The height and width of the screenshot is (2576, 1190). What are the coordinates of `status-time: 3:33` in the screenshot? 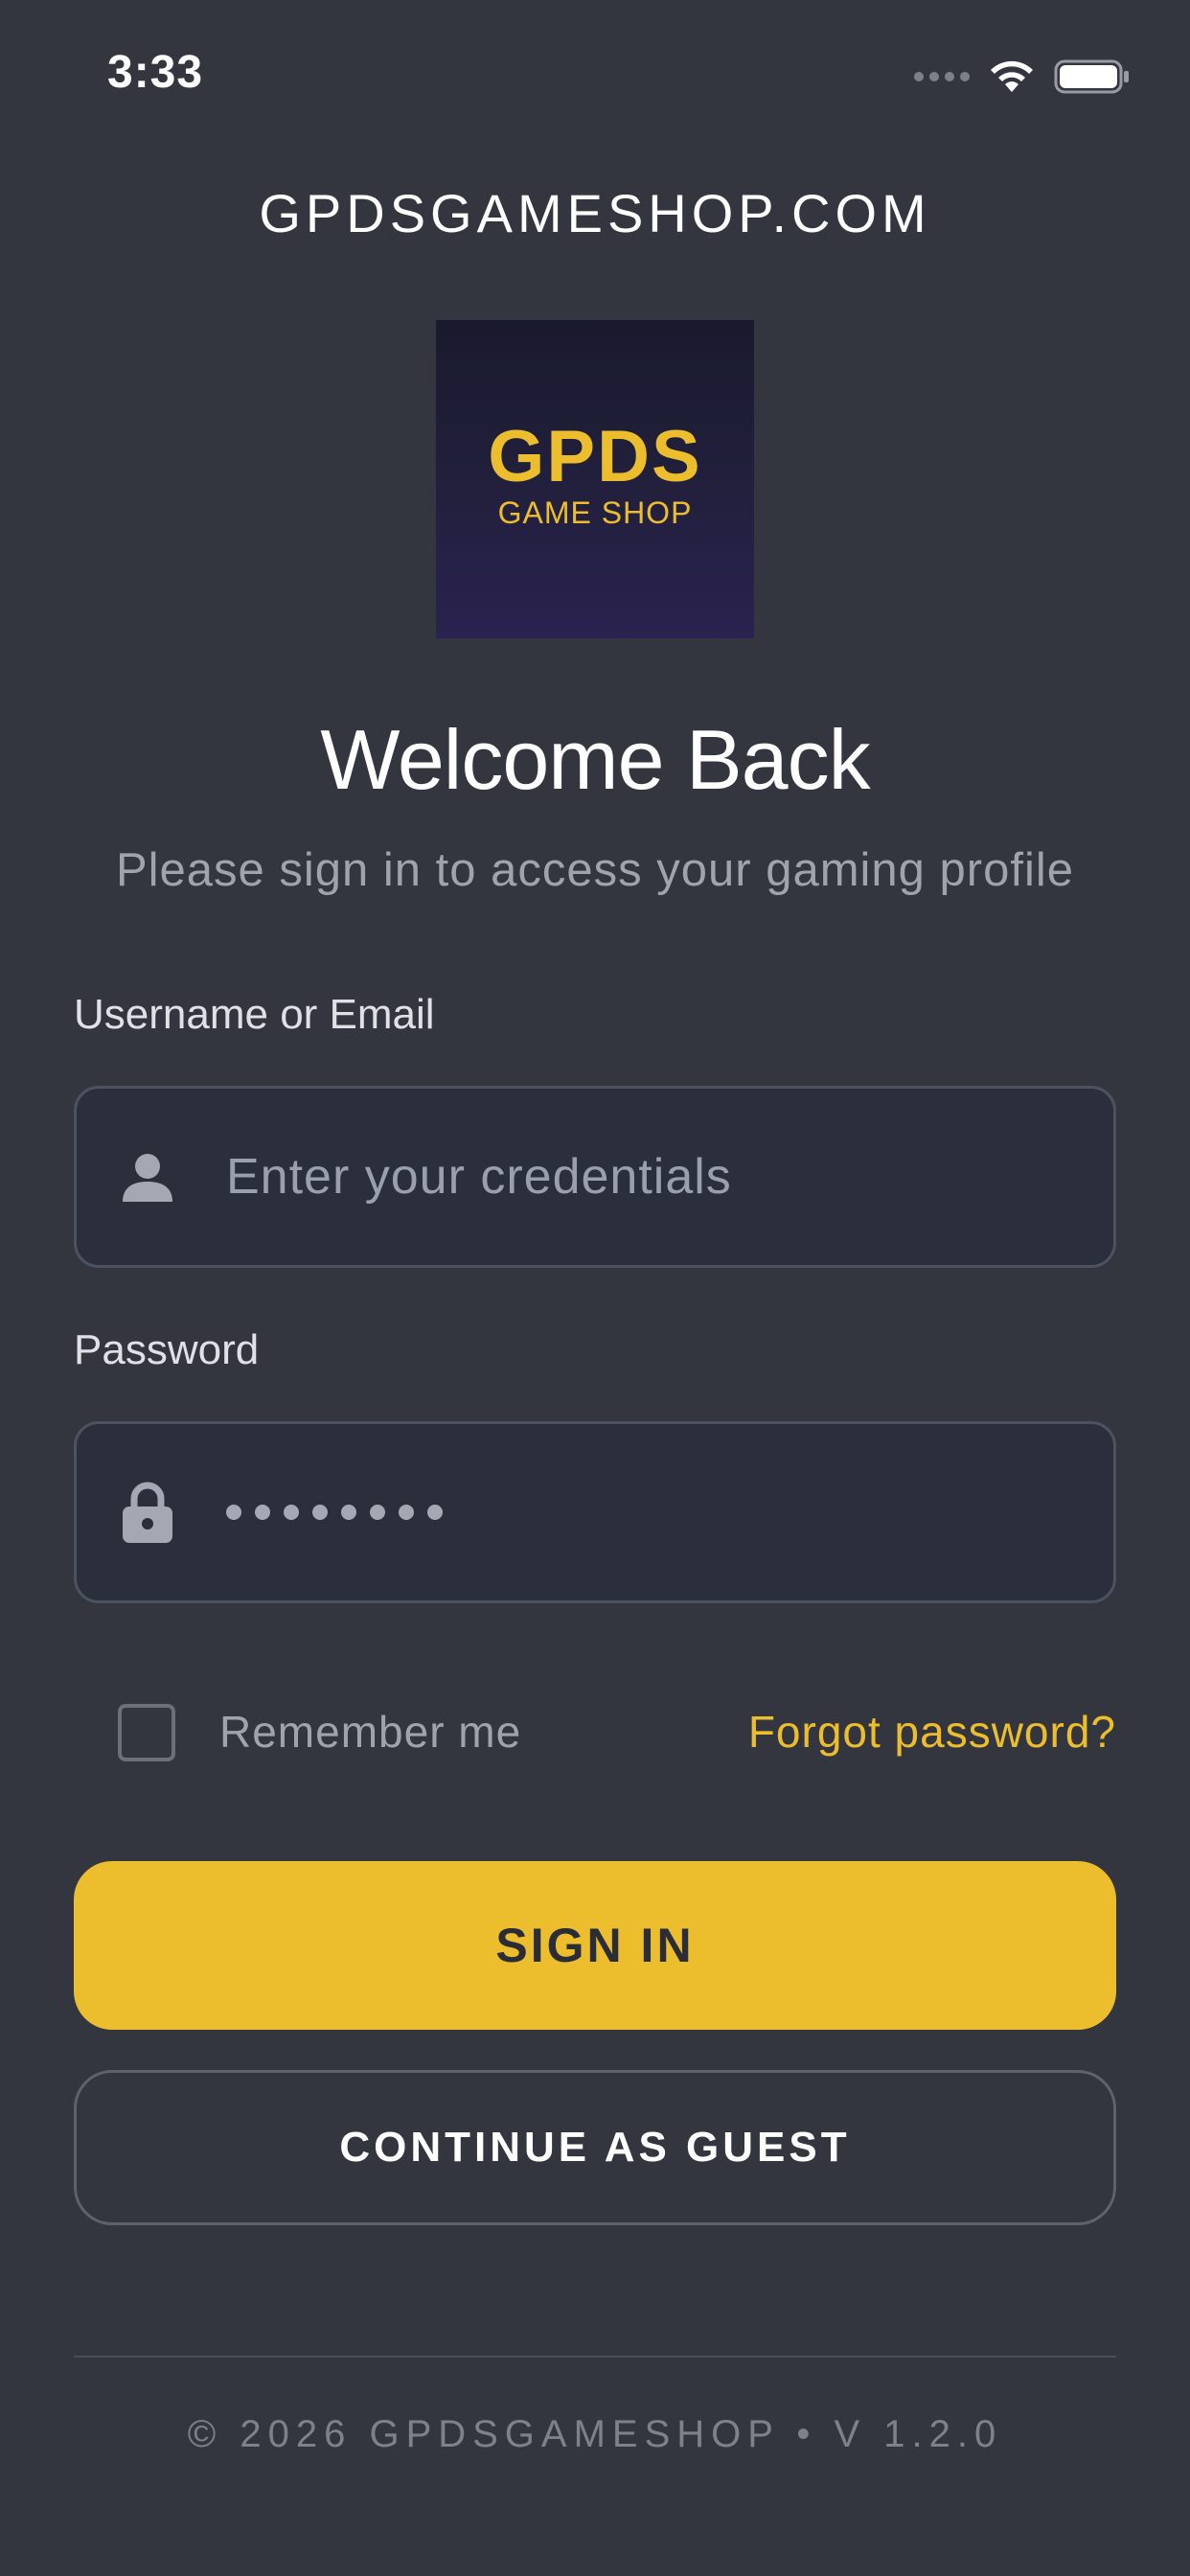 It's located at (155, 72).